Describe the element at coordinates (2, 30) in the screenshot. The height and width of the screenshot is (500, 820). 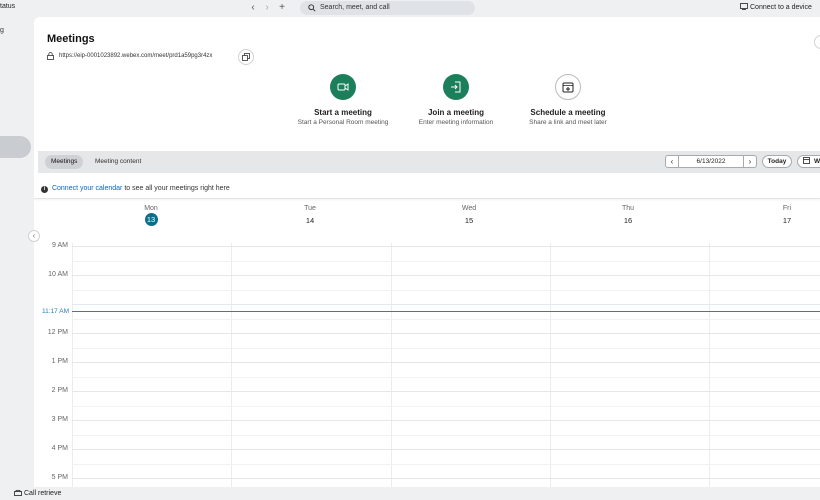
I see `nav-item-partial: g` at that location.